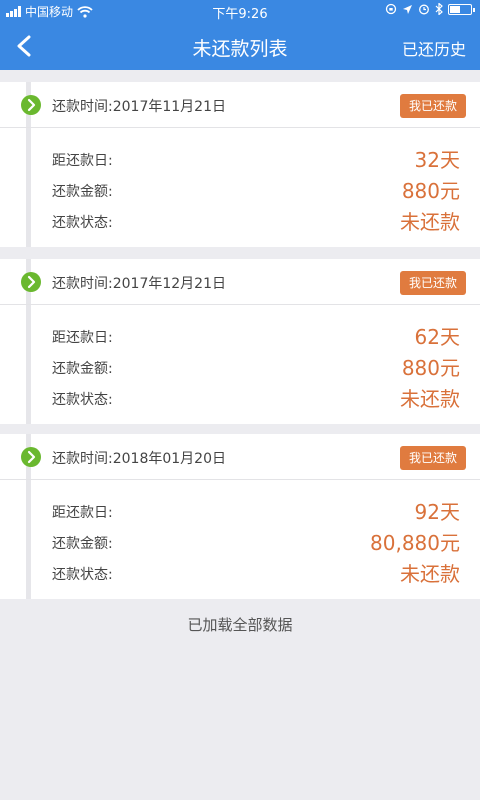 The image size is (480, 800). What do you see at coordinates (256, 335) in the screenshot?
I see `days-until-row: 距还款日: 62天` at bounding box center [256, 335].